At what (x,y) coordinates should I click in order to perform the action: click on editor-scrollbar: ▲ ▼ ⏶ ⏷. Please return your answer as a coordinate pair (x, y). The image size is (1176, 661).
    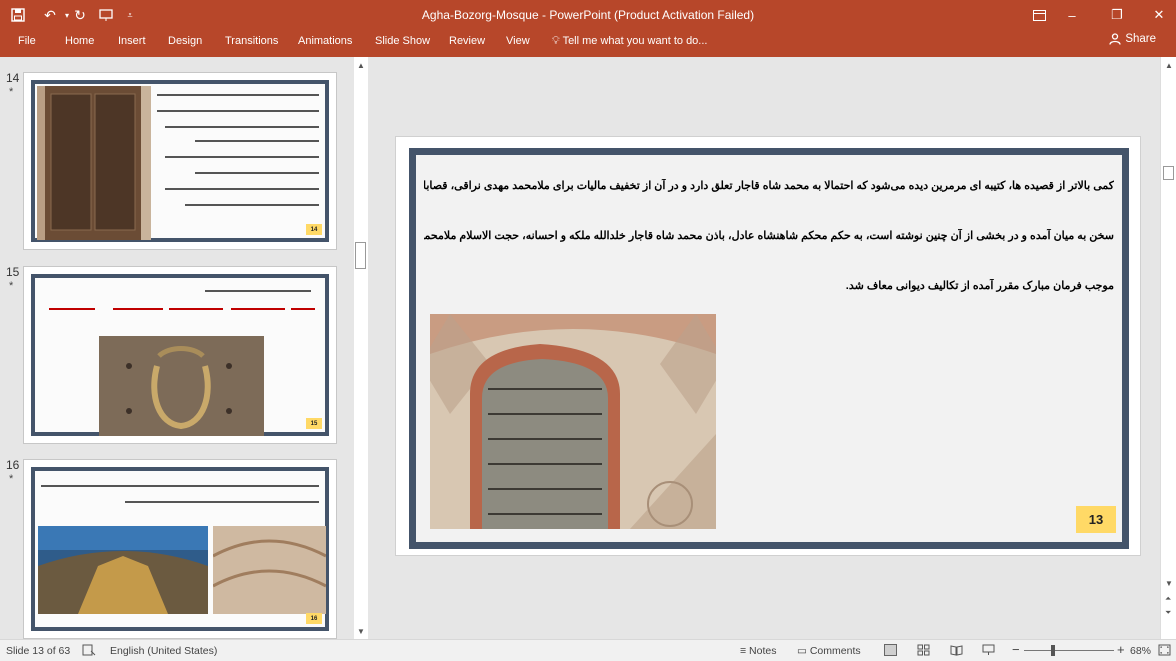
    Looking at the image, I should click on (1168, 348).